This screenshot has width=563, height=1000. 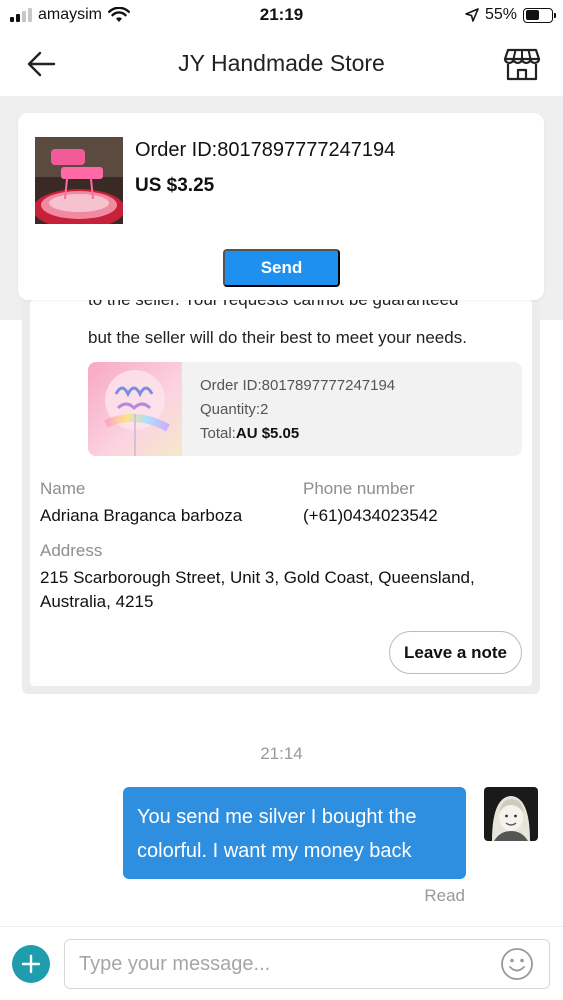 I want to click on summary-total-value: AU $5.05, so click(x=267, y=433).